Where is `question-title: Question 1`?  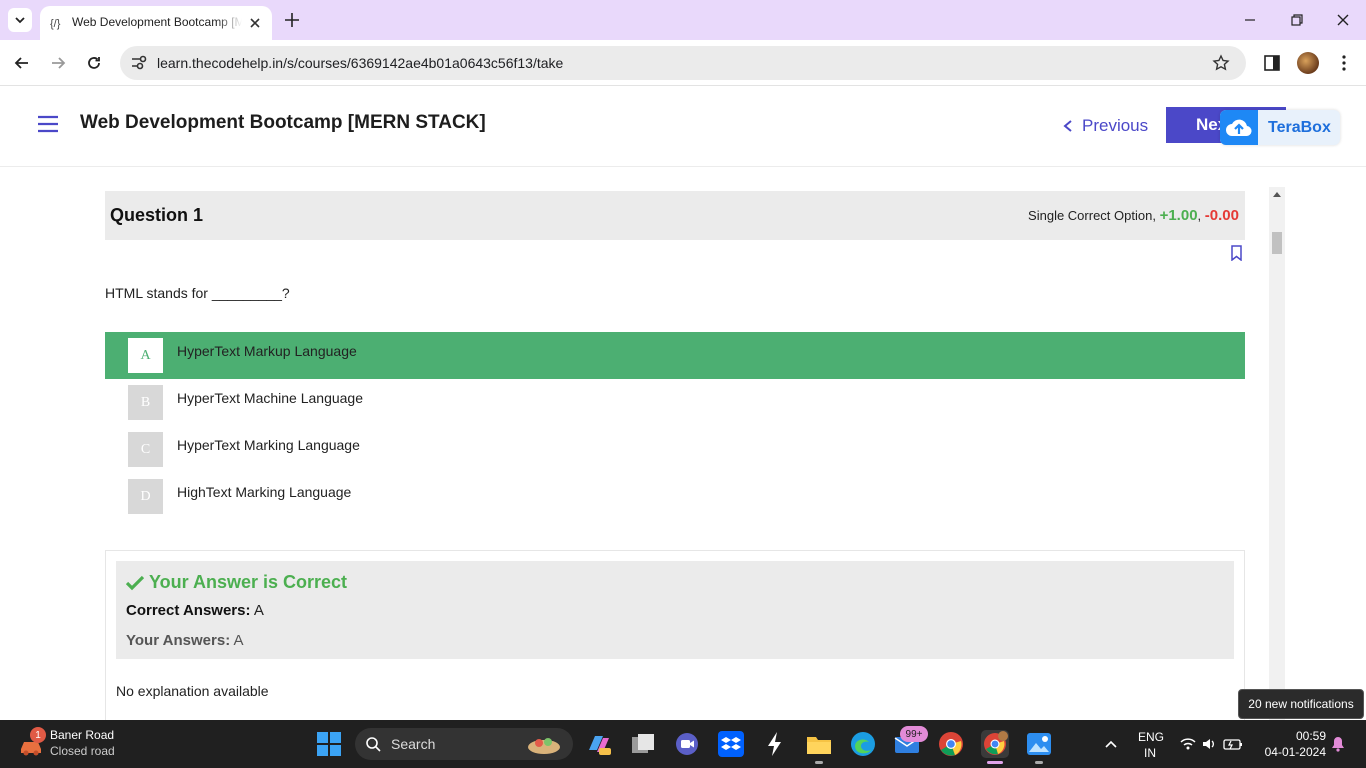
question-title: Question 1 is located at coordinates (157, 215).